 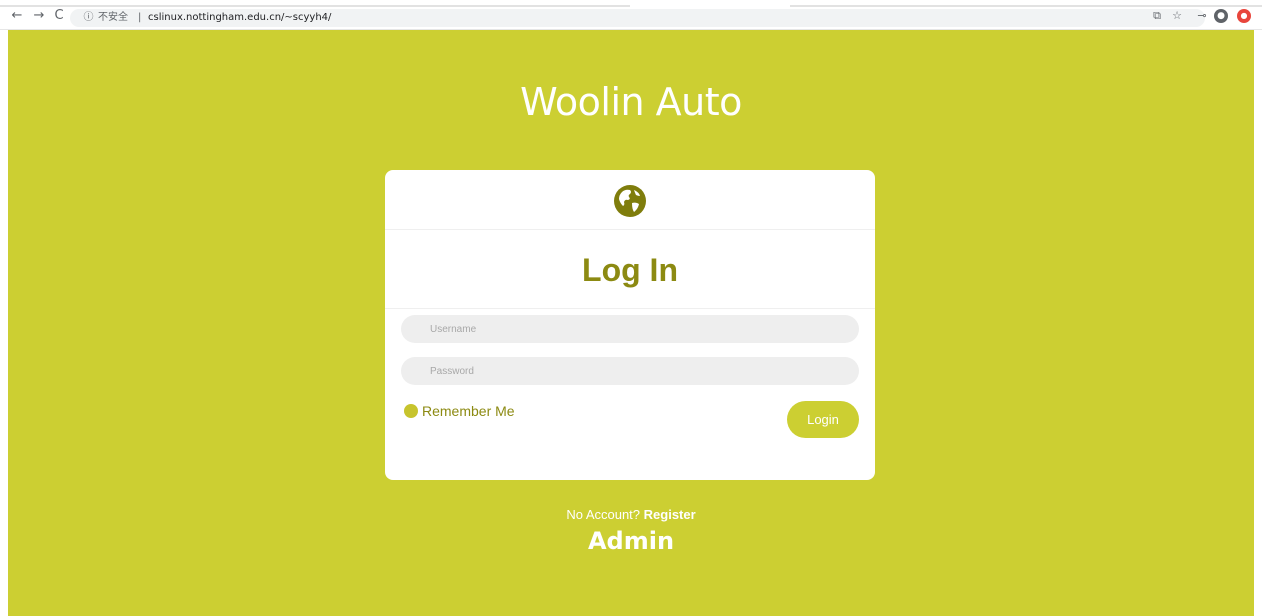 What do you see at coordinates (468, 411) in the screenshot?
I see `remember-me-label: Remember Me` at bounding box center [468, 411].